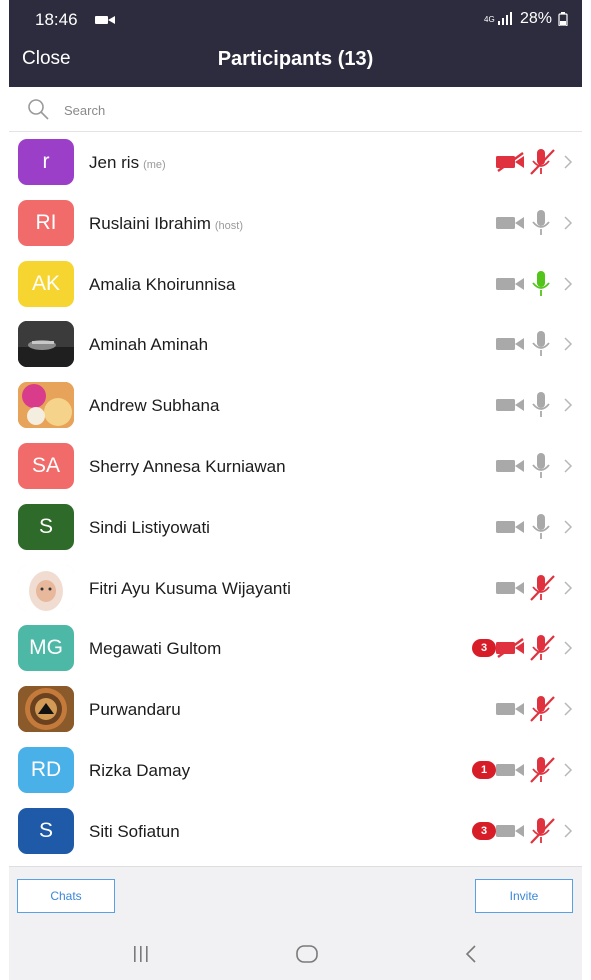 The width and height of the screenshot is (591, 980). I want to click on participant-name: Amalia Khoirunnisa, so click(162, 285).